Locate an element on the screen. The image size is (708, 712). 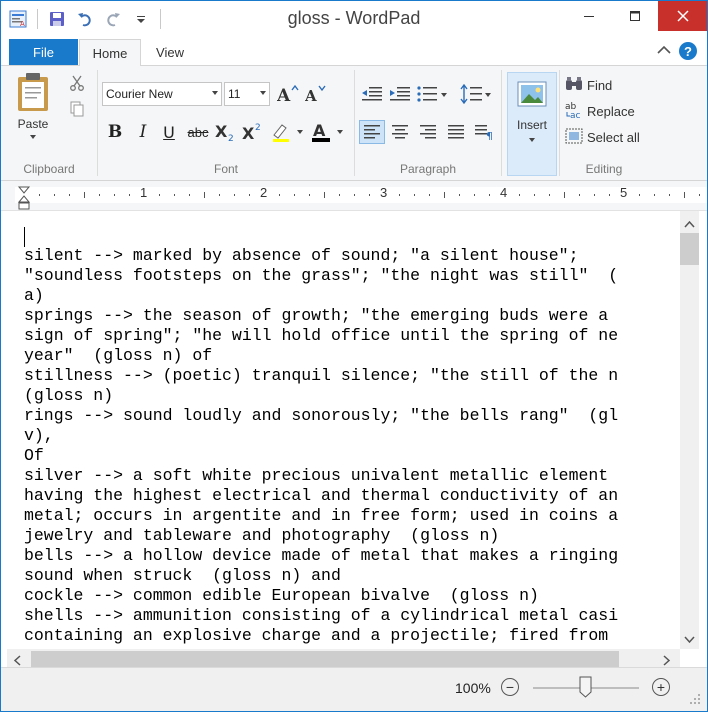
bold-icon: B is located at coordinates (115, 132).